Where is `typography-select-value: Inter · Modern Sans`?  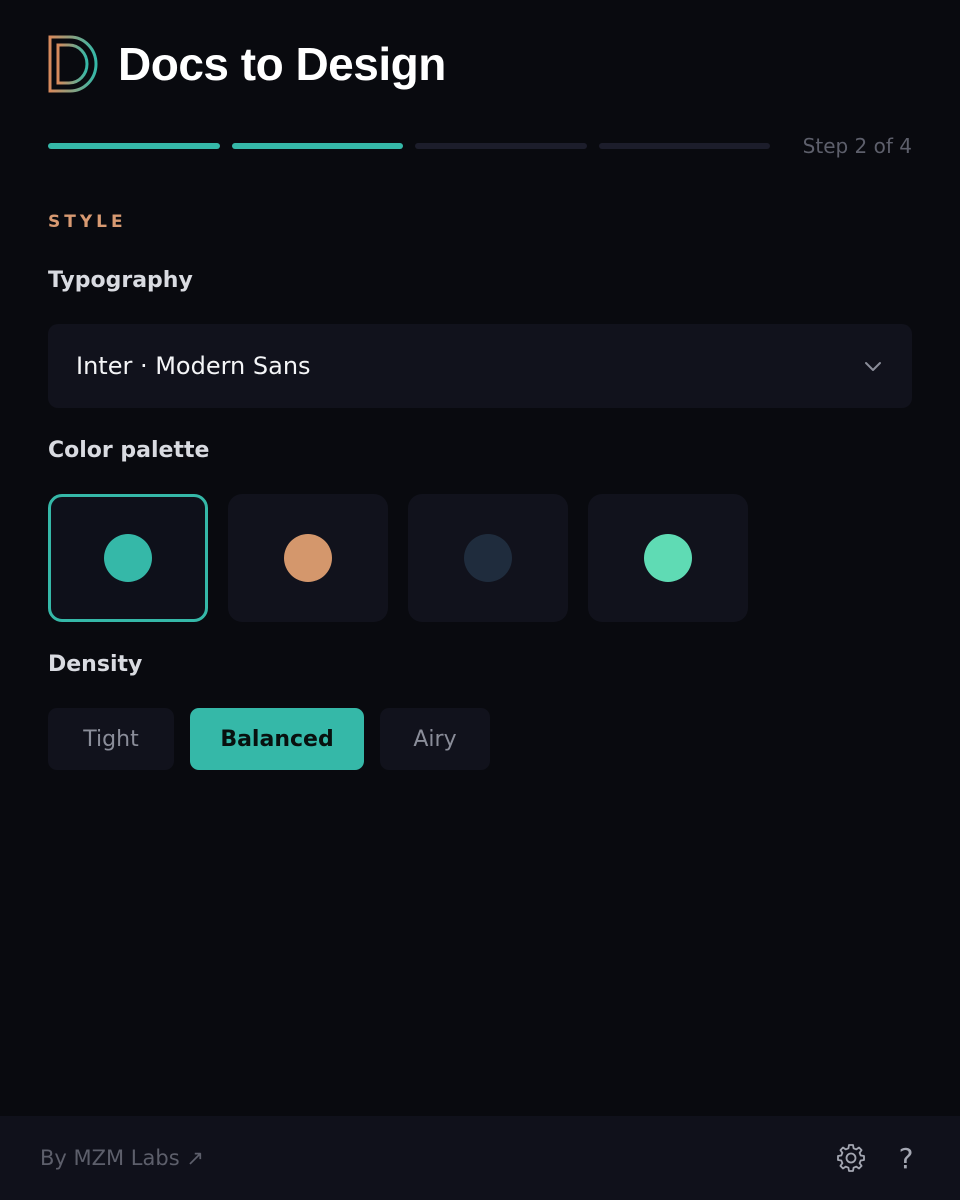
typography-select-value: Inter · Modern Sans is located at coordinates (193, 366).